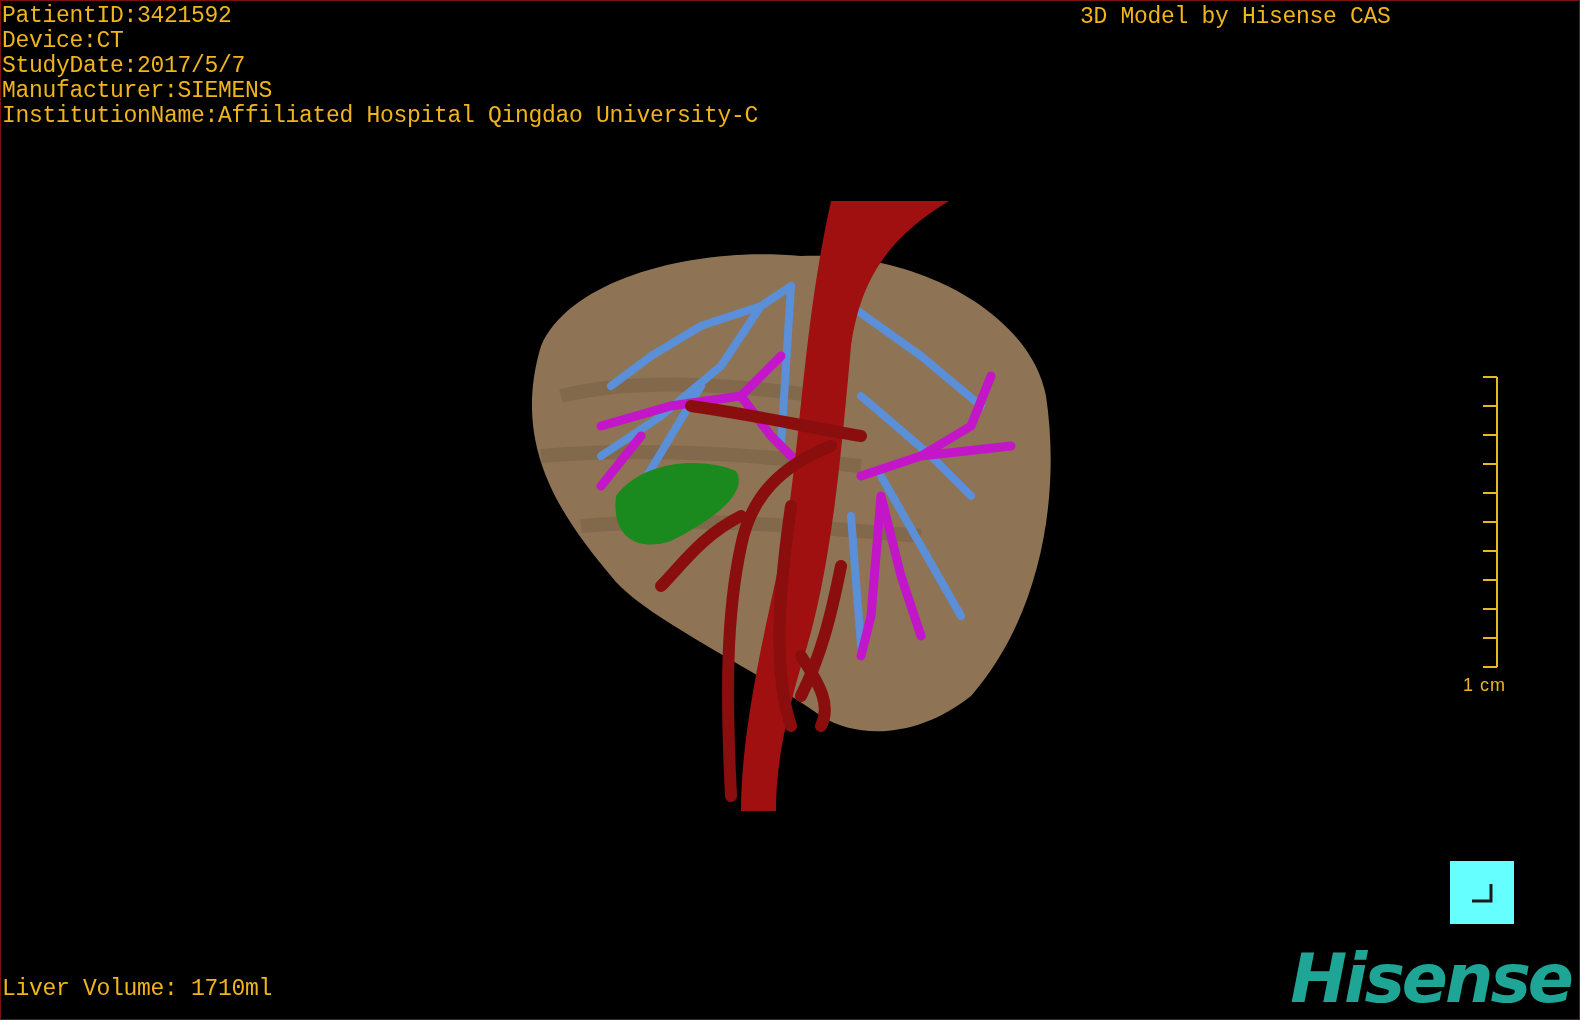  Describe the element at coordinates (380, 116) in the screenshot. I see `info-text: InstitutionName:Affiliated Hospital Qingdao University-C` at that location.